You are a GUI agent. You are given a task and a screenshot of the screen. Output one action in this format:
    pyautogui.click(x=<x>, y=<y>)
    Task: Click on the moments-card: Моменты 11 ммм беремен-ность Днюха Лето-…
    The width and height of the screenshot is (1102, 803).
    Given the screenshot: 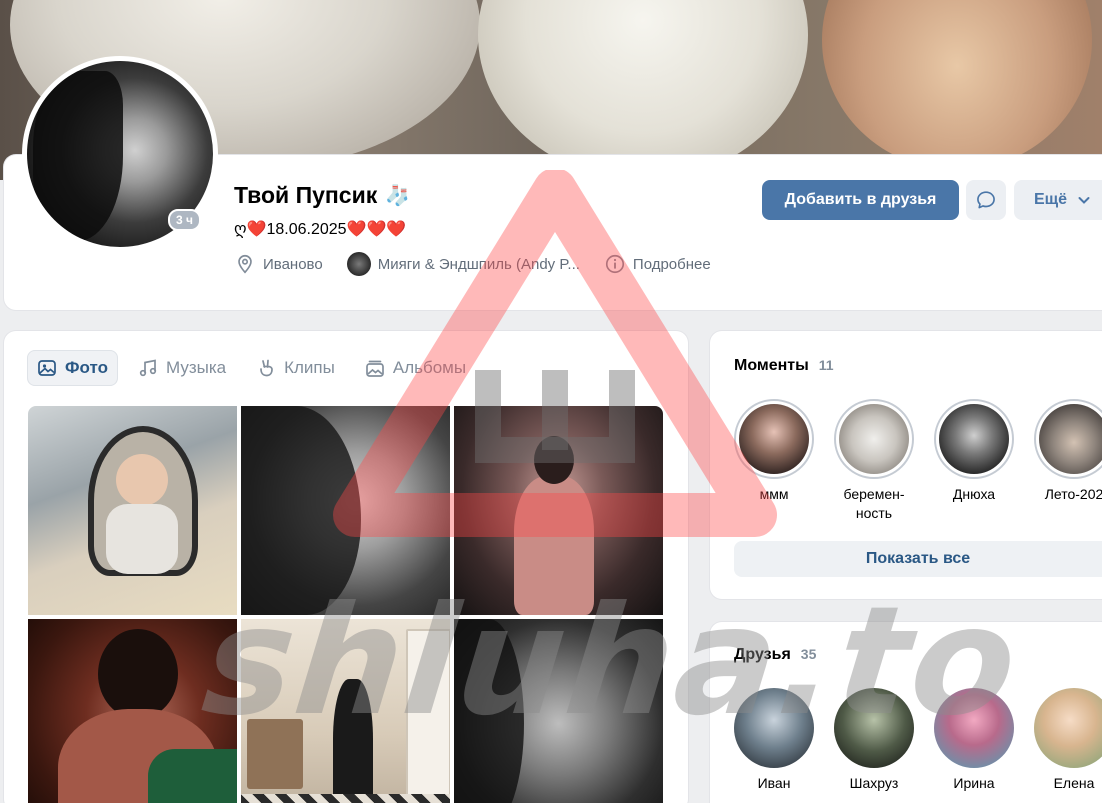 What is the action you would take?
    pyautogui.click(x=906, y=465)
    